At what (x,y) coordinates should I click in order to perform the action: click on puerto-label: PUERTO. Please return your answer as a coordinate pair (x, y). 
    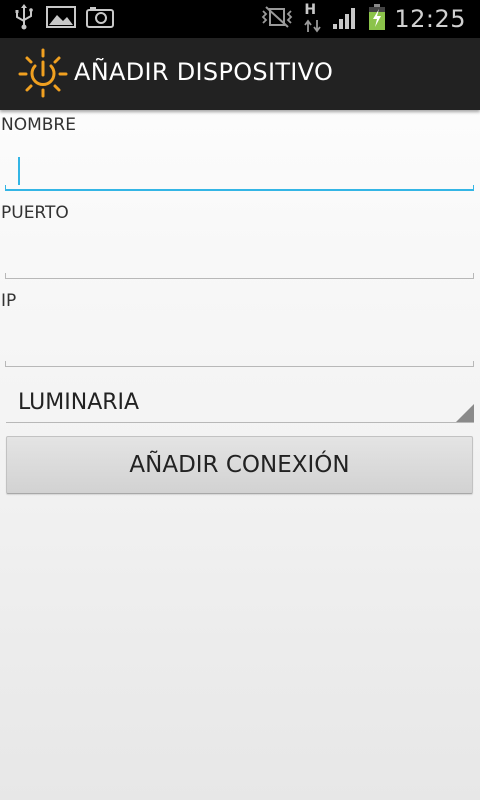
    Looking at the image, I should click on (35, 213).